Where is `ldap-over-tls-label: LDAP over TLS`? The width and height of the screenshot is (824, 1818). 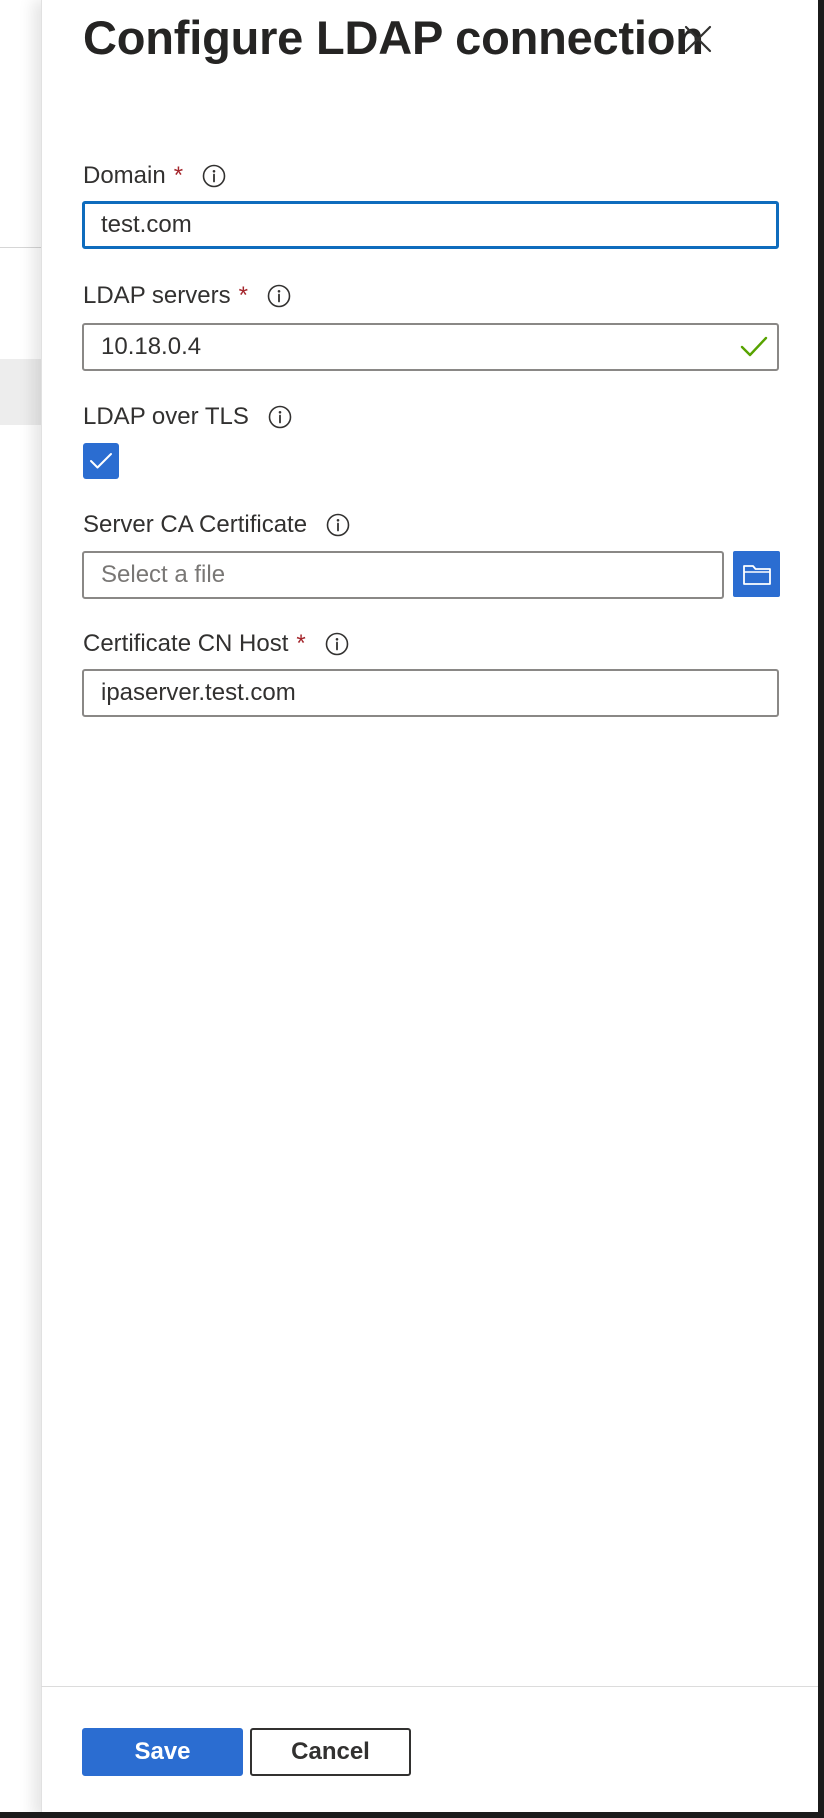 ldap-over-tls-label: LDAP over TLS is located at coordinates (188, 417).